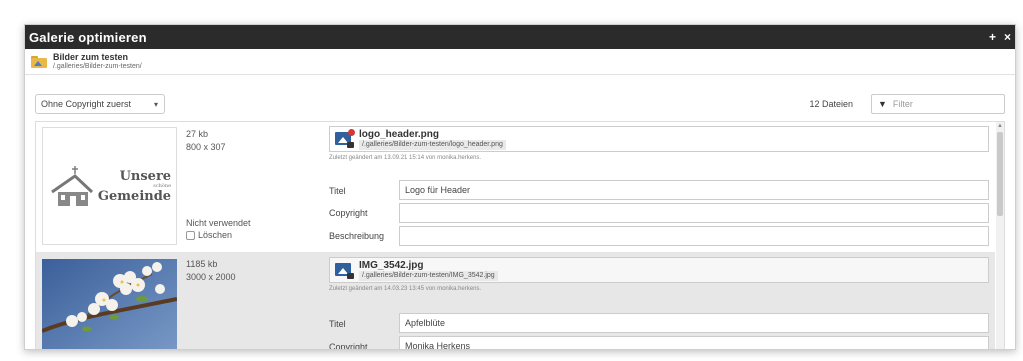 The image size is (1023, 361). I want to click on scrollbar-thumb, so click(1000, 174).